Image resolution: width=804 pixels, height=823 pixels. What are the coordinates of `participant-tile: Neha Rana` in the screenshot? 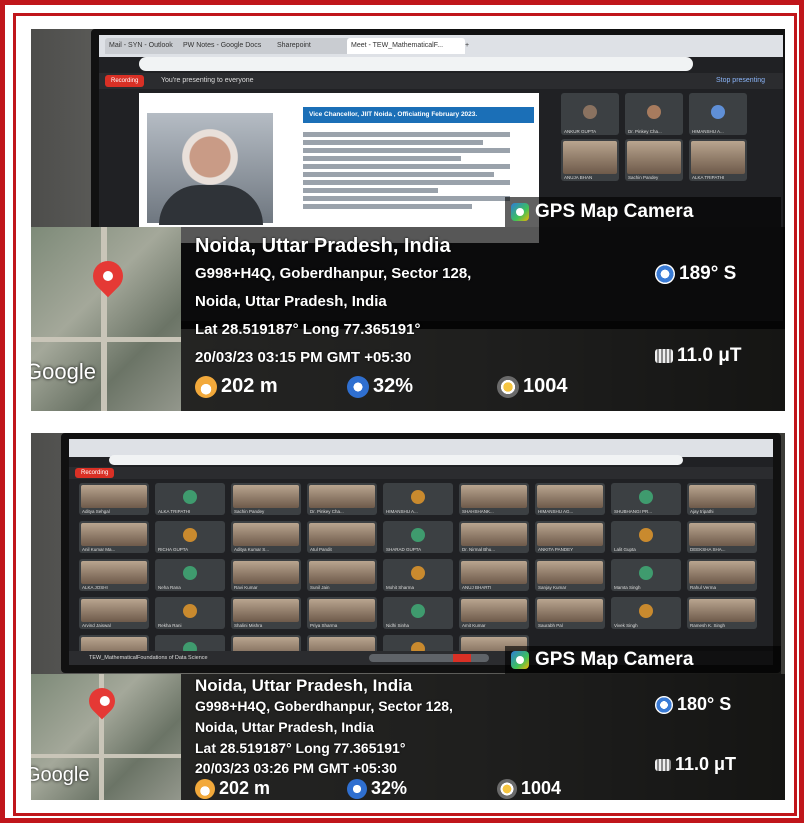 It's located at (190, 575).